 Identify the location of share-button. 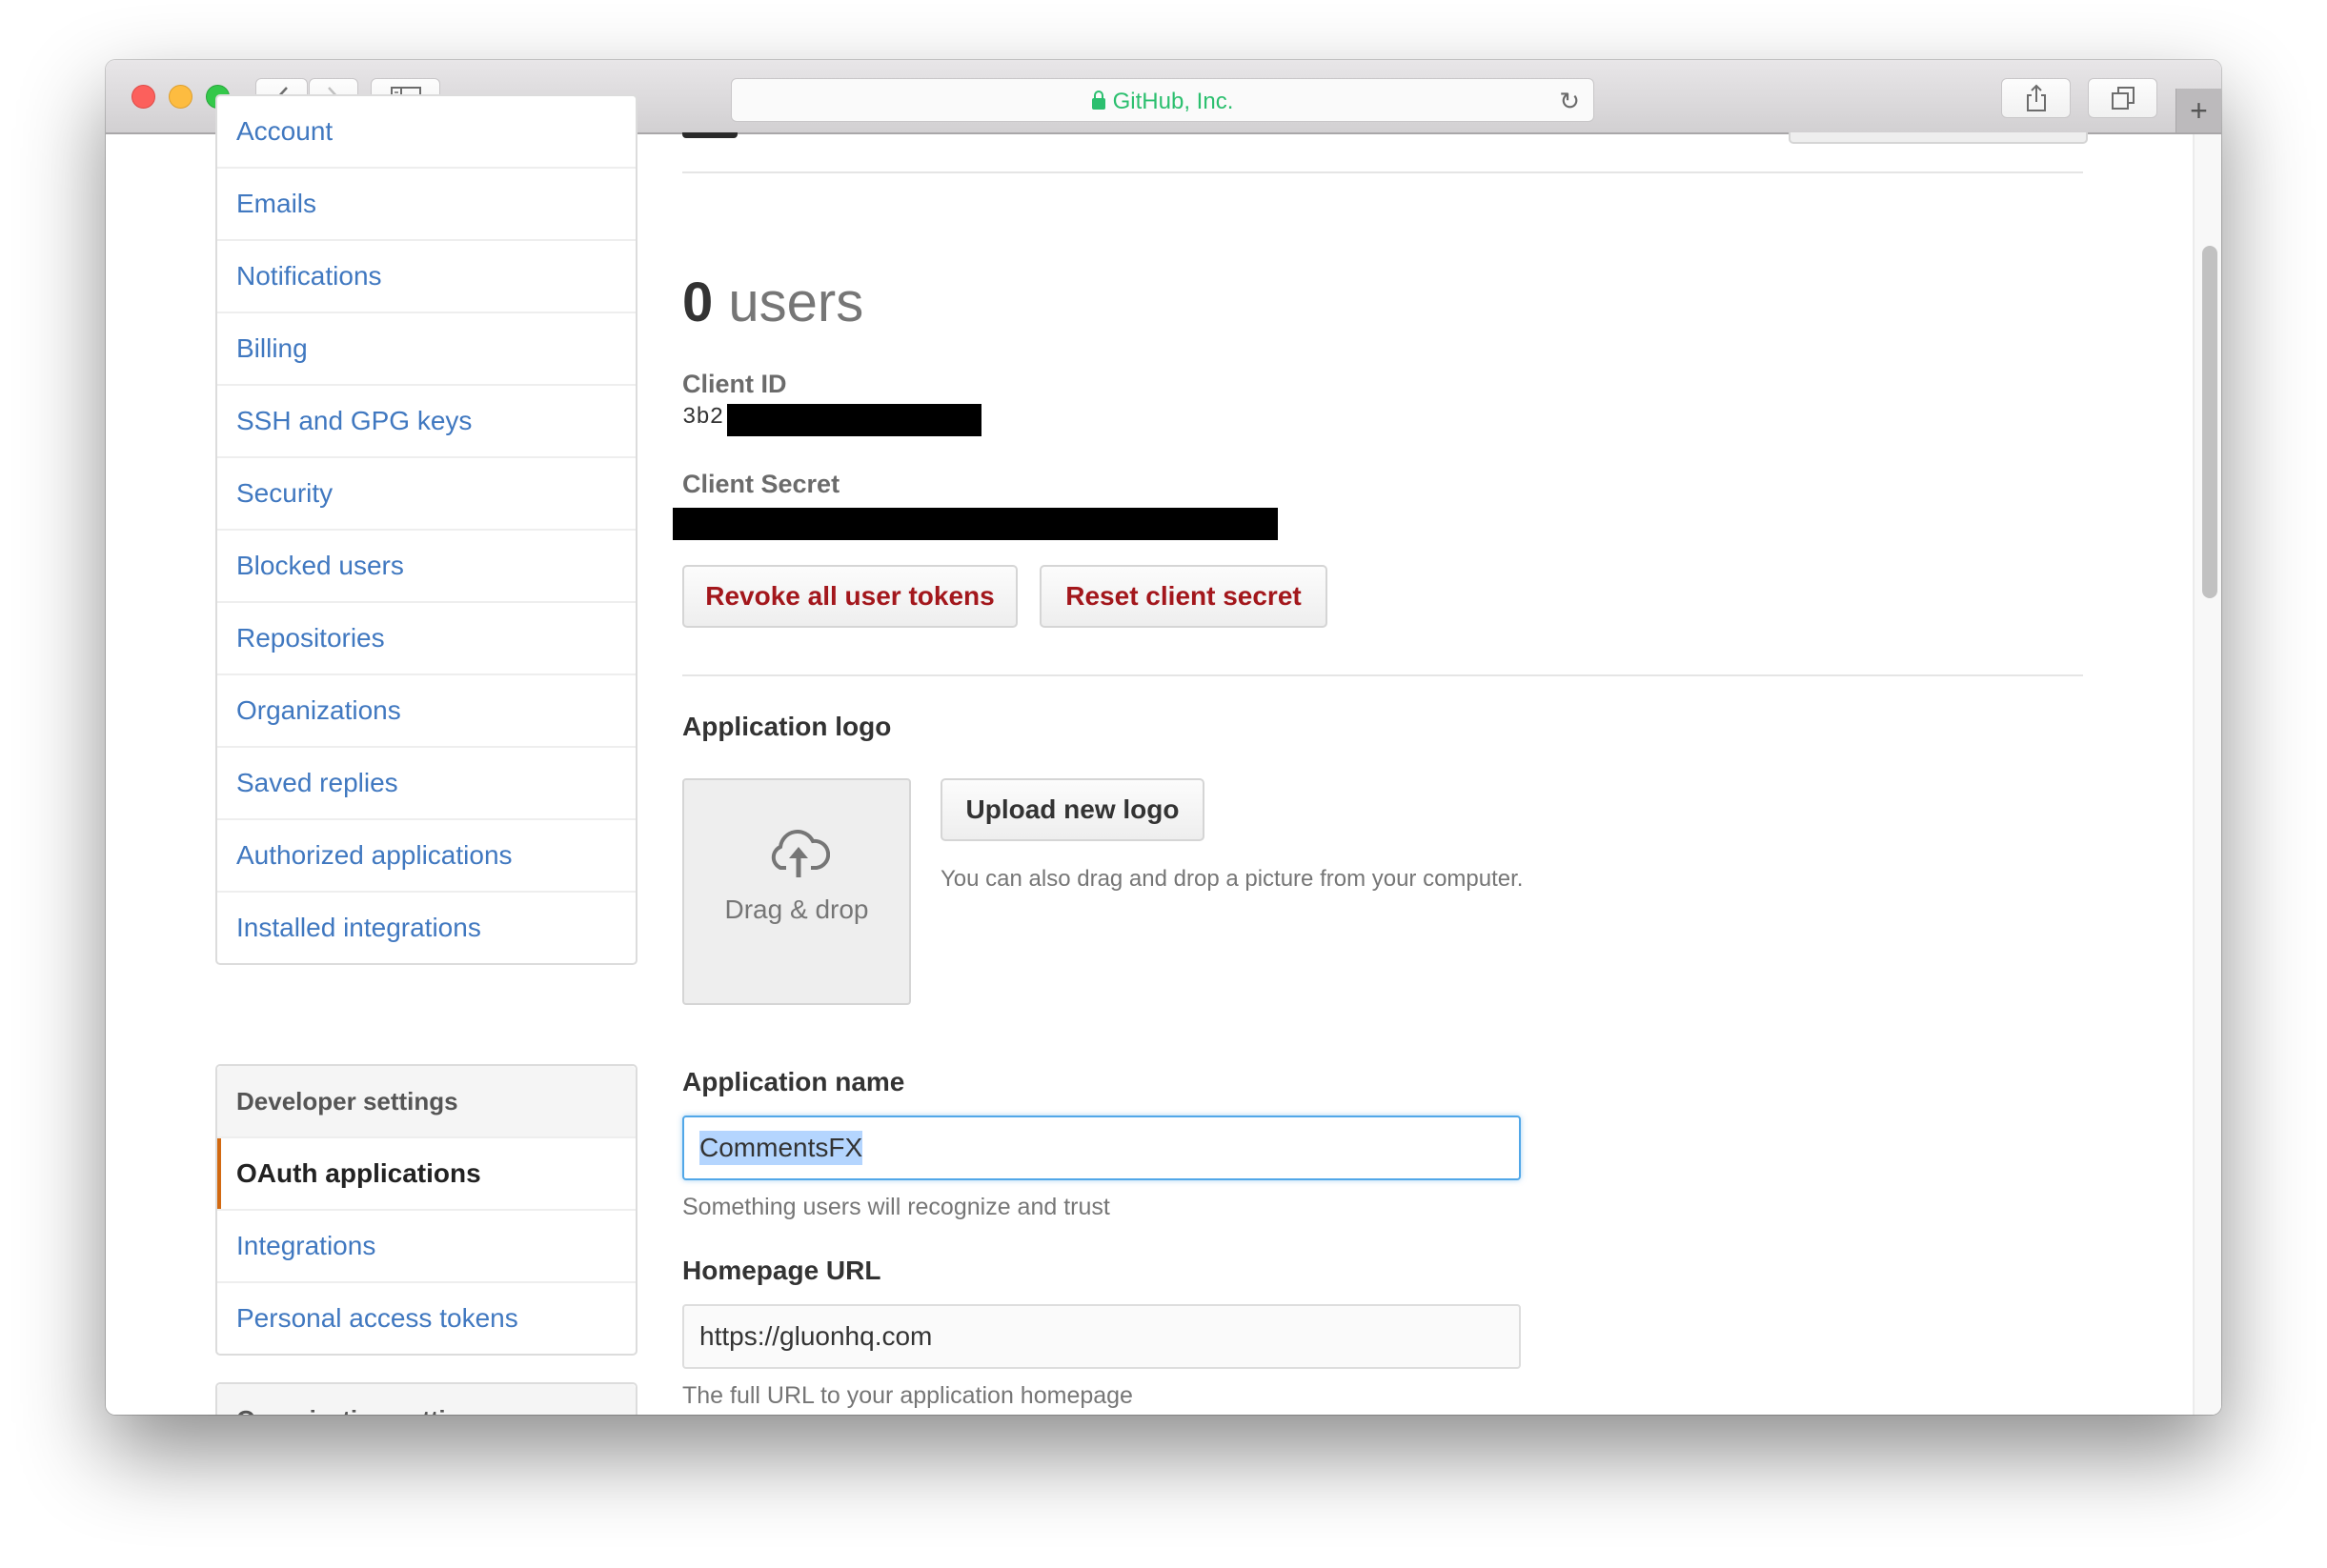
(2036, 98).